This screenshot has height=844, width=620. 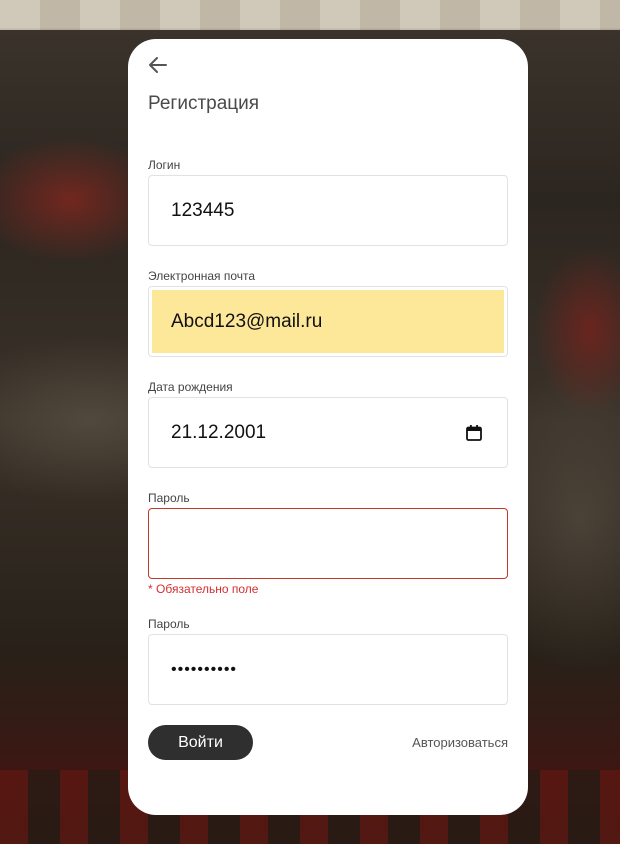 What do you see at coordinates (200, 742) in the screenshot?
I see `login-button: Войти` at bounding box center [200, 742].